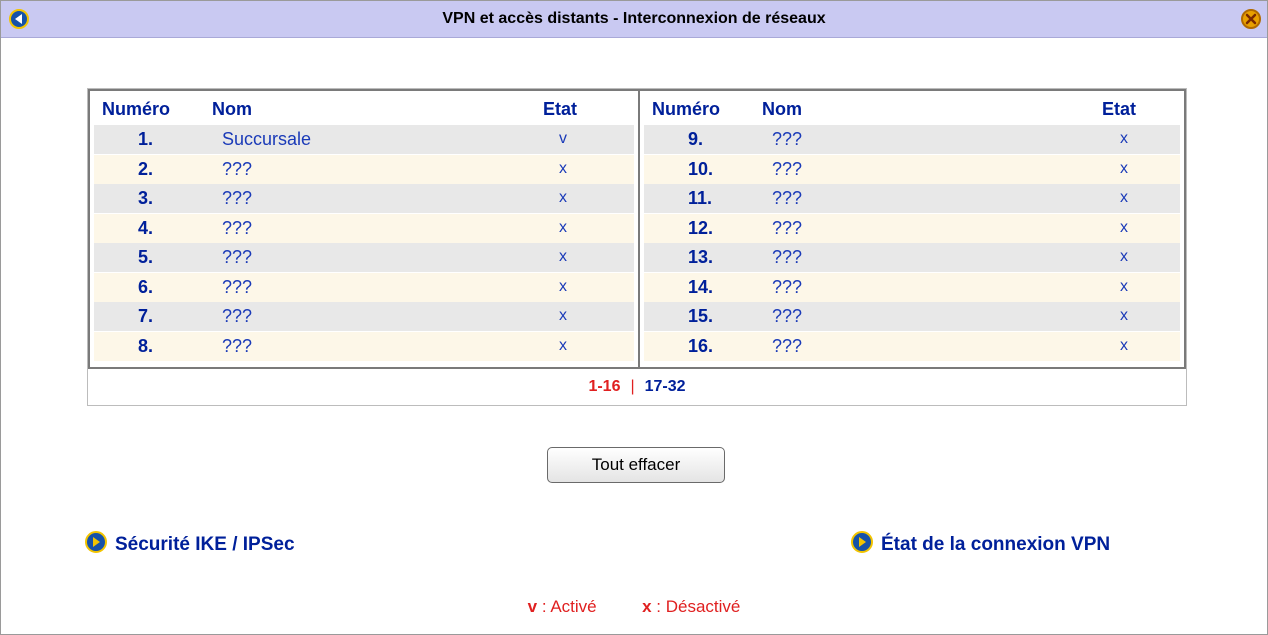  What do you see at coordinates (912, 198) in the screenshot?
I see `table-row: 11.??? x` at bounding box center [912, 198].